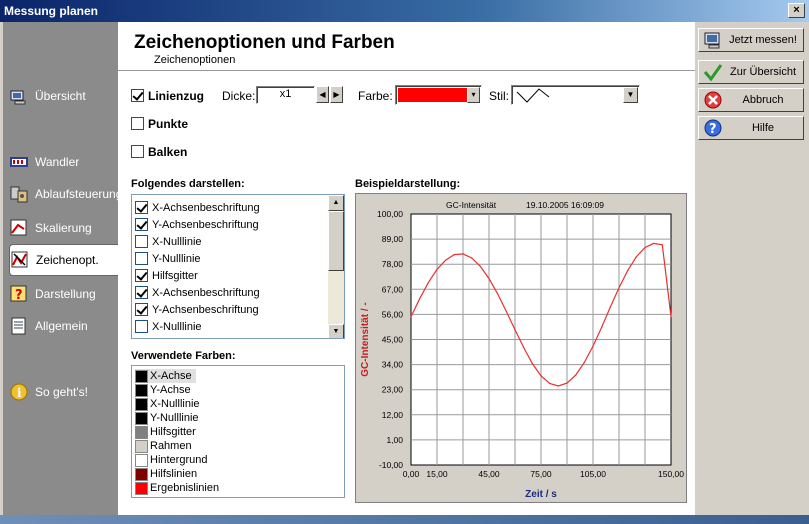 Image resolution: width=809 pixels, height=524 pixels. I want to click on farben-item: X-Achse, so click(165, 376).